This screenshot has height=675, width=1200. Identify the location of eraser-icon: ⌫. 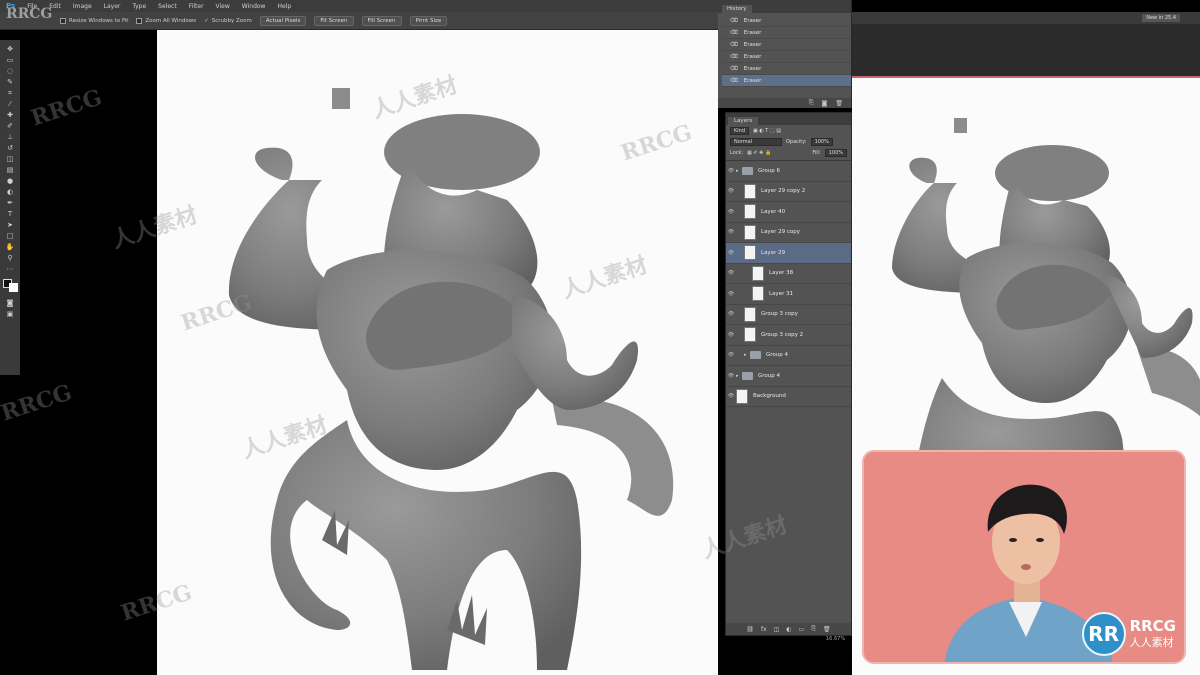
(734, 20).